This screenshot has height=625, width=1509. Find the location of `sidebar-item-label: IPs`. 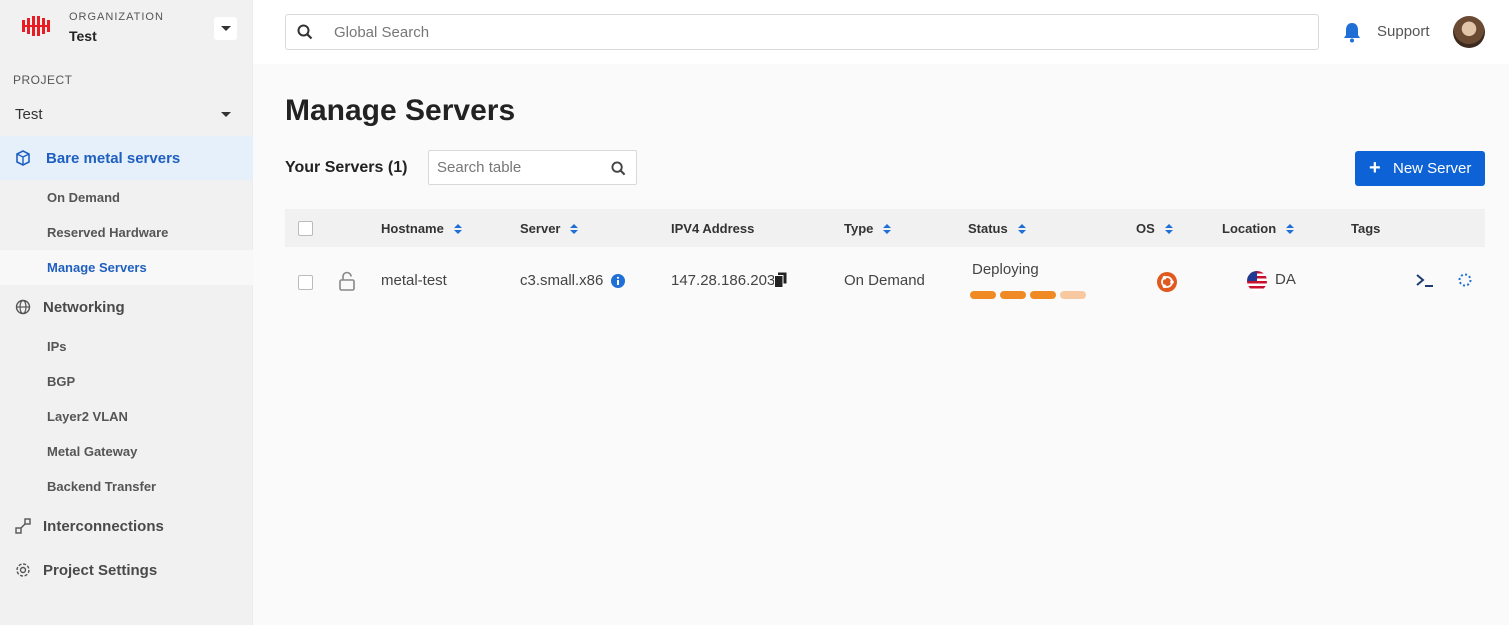

sidebar-item-label: IPs is located at coordinates (57, 346).